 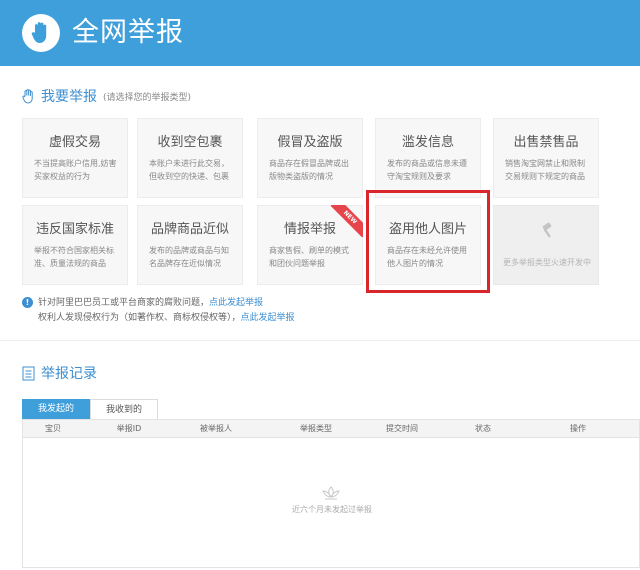 What do you see at coordinates (236, 303) in the screenshot?
I see `report-corruption-link: 点此发起举报` at bounding box center [236, 303].